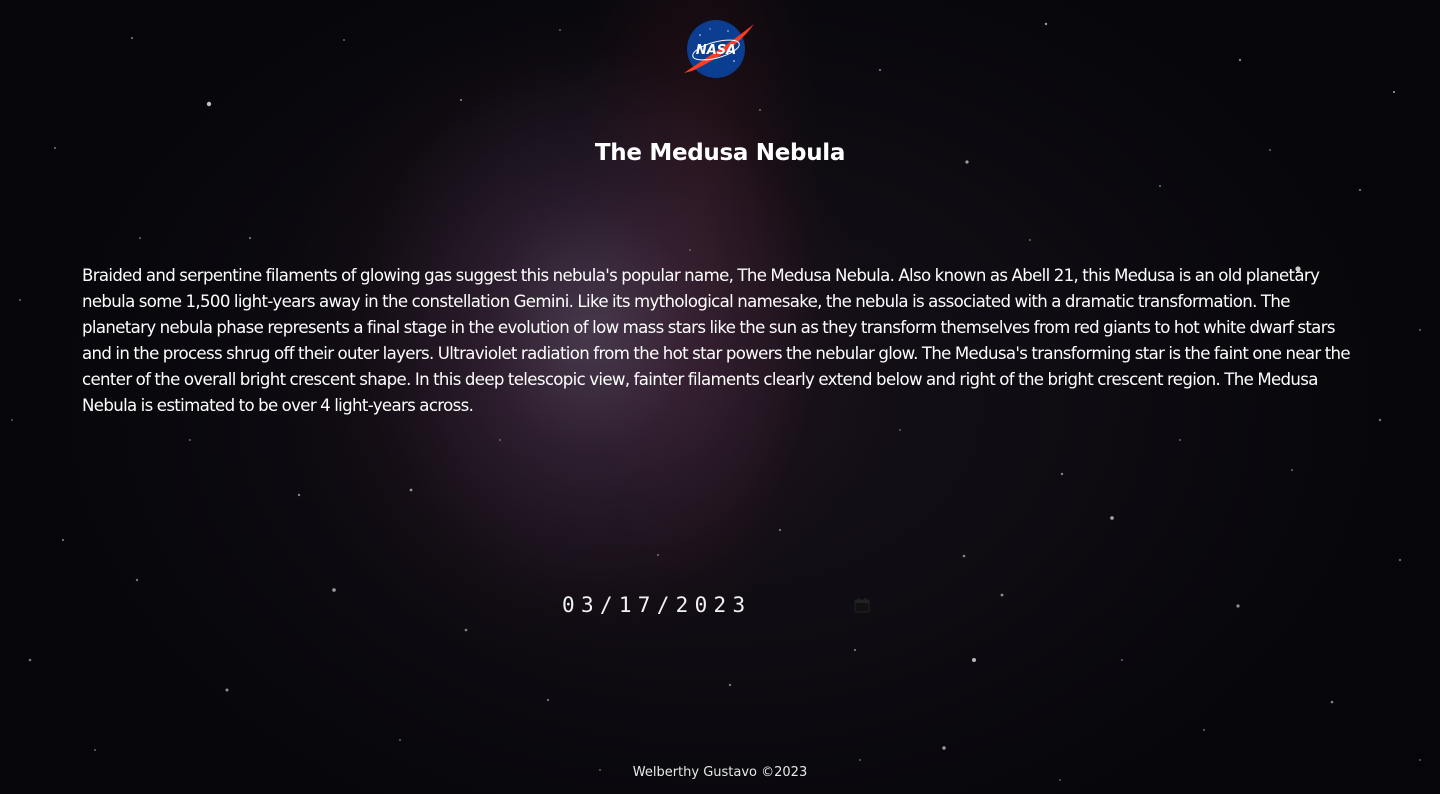  I want to click on footer-credit: Welberthy Gustavo ©2023, so click(720, 772).